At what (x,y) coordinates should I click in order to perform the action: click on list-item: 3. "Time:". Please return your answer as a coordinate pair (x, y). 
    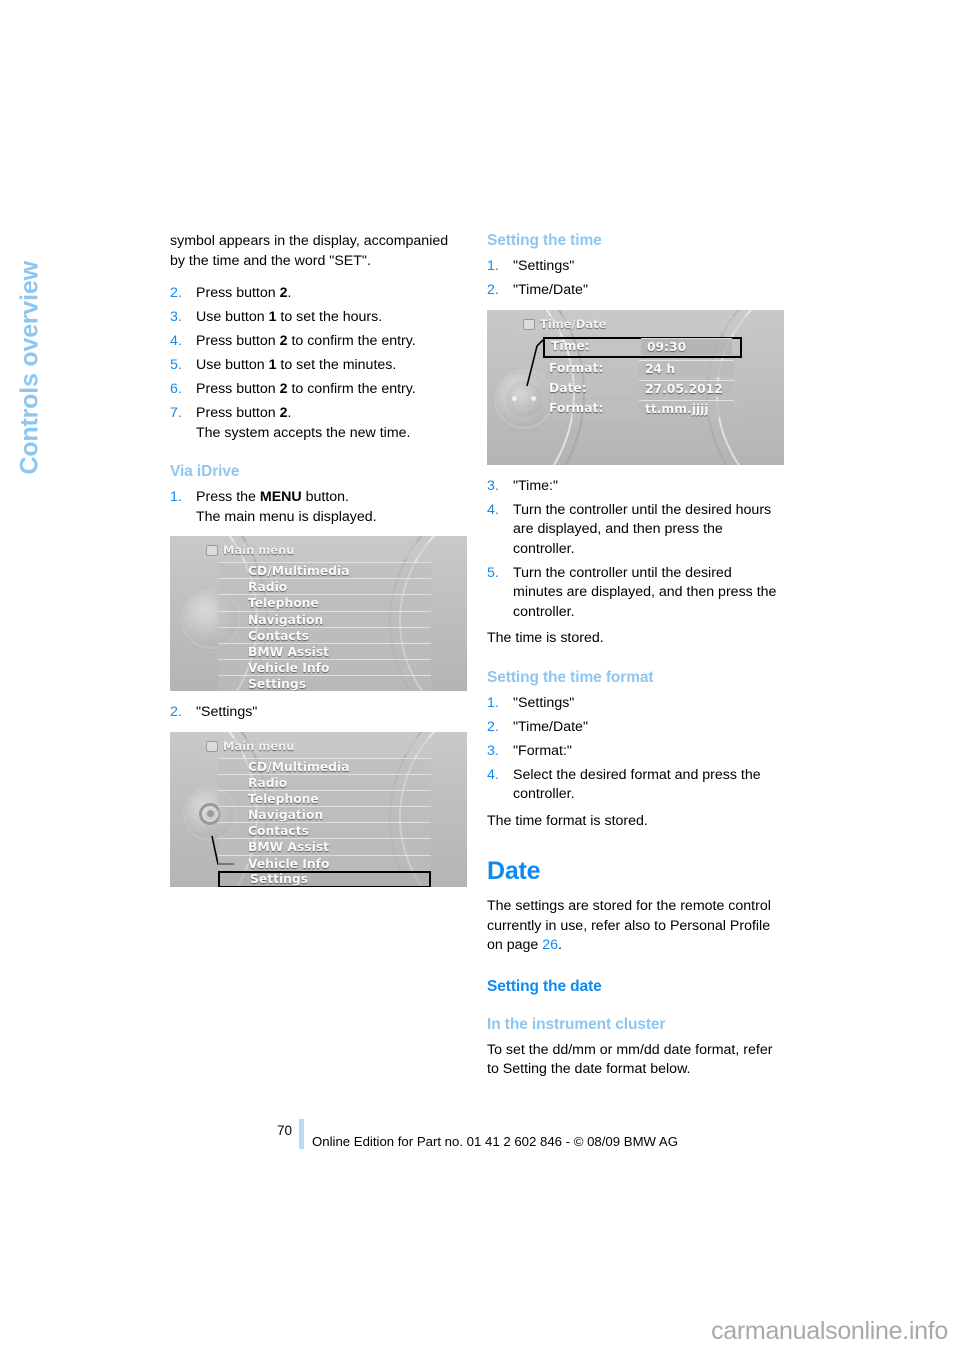
    Looking at the image, I should click on (635, 487).